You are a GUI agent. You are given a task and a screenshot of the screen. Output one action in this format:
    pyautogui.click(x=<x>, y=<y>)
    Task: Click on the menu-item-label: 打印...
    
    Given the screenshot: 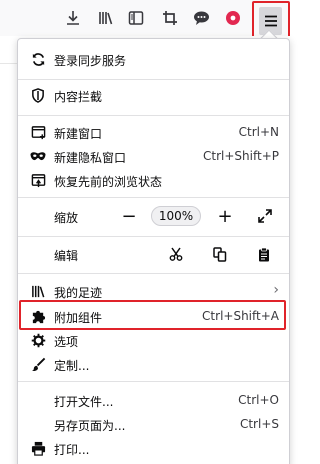 What is the action you would take?
    pyautogui.click(x=72, y=450)
    